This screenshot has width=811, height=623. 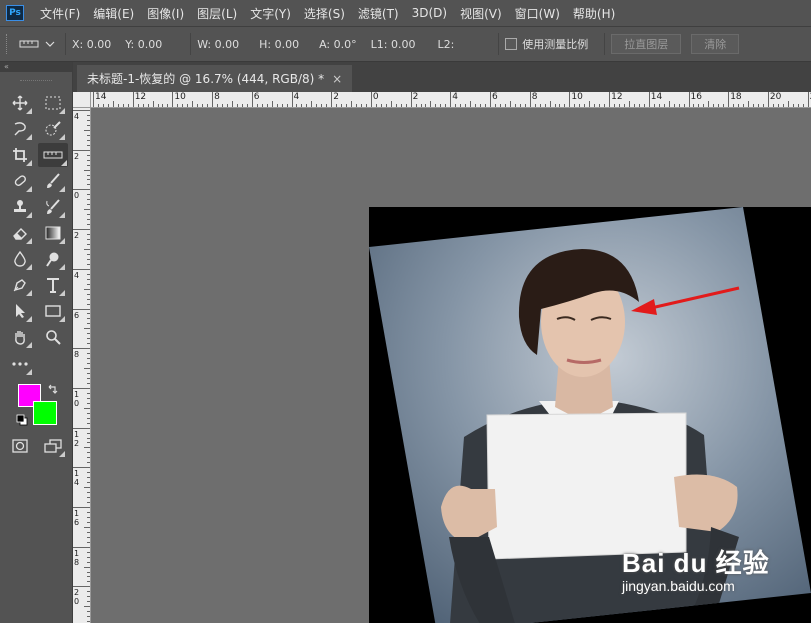 What do you see at coordinates (646, 44) in the screenshot?
I see `straighten-layer-button: 拉直图层` at bounding box center [646, 44].